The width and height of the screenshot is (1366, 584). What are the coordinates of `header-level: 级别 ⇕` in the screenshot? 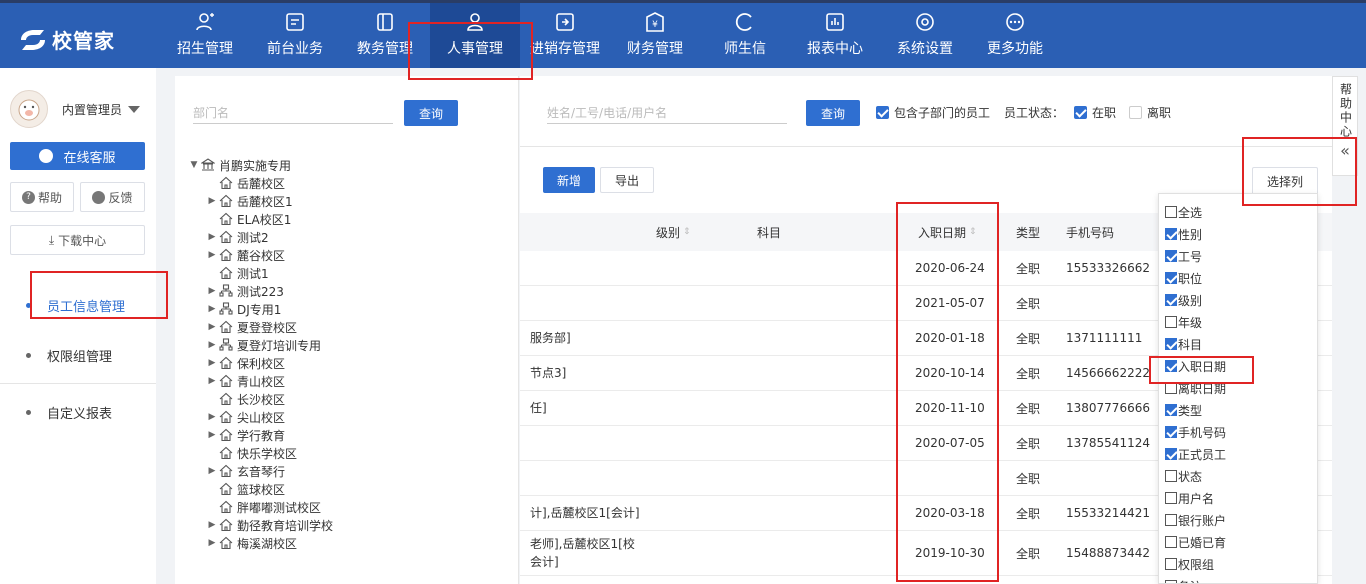 It's located at (673, 232).